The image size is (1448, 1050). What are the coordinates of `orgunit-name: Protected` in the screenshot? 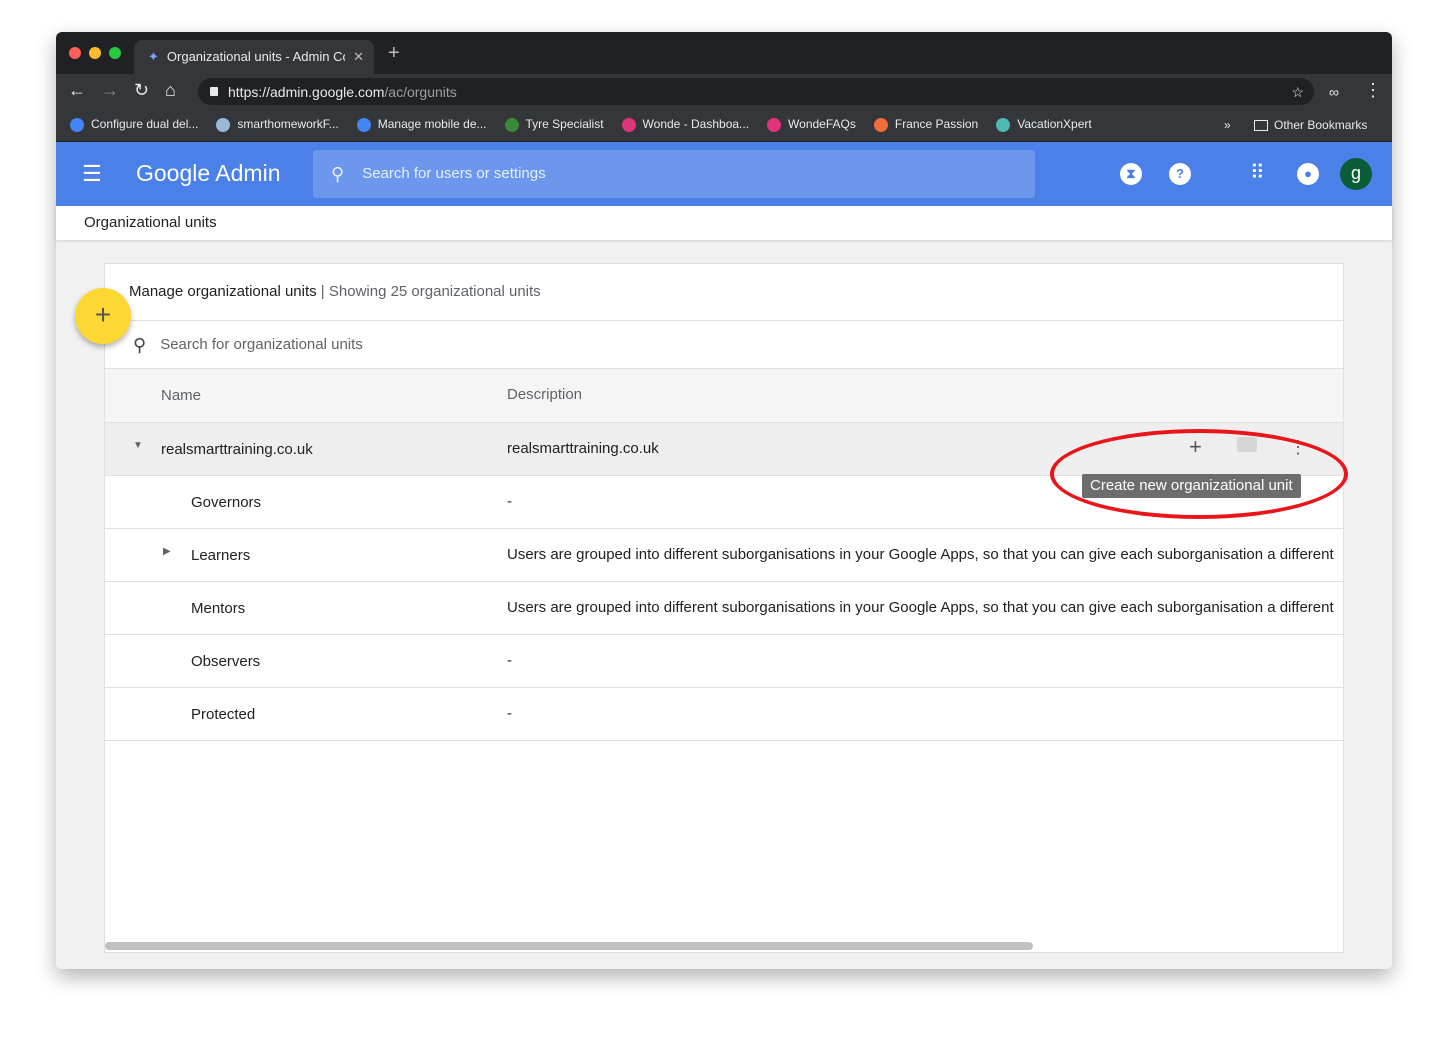 It's located at (223, 715).